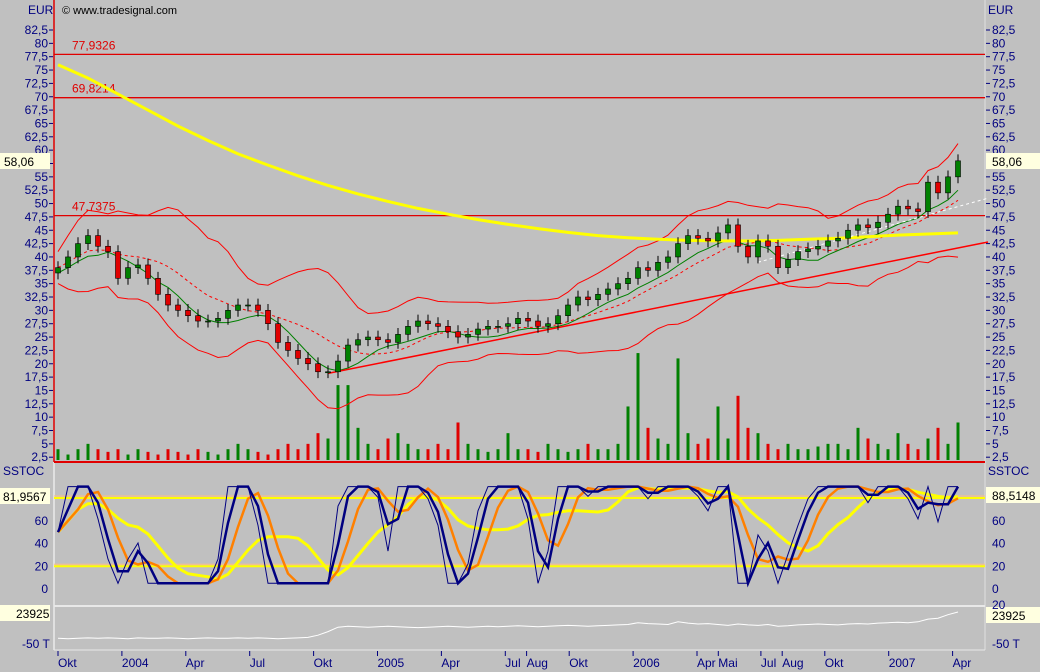 This screenshot has height=672, width=1040. I want to click on copyright-text: © www.tradesignal.com, so click(119, 11).